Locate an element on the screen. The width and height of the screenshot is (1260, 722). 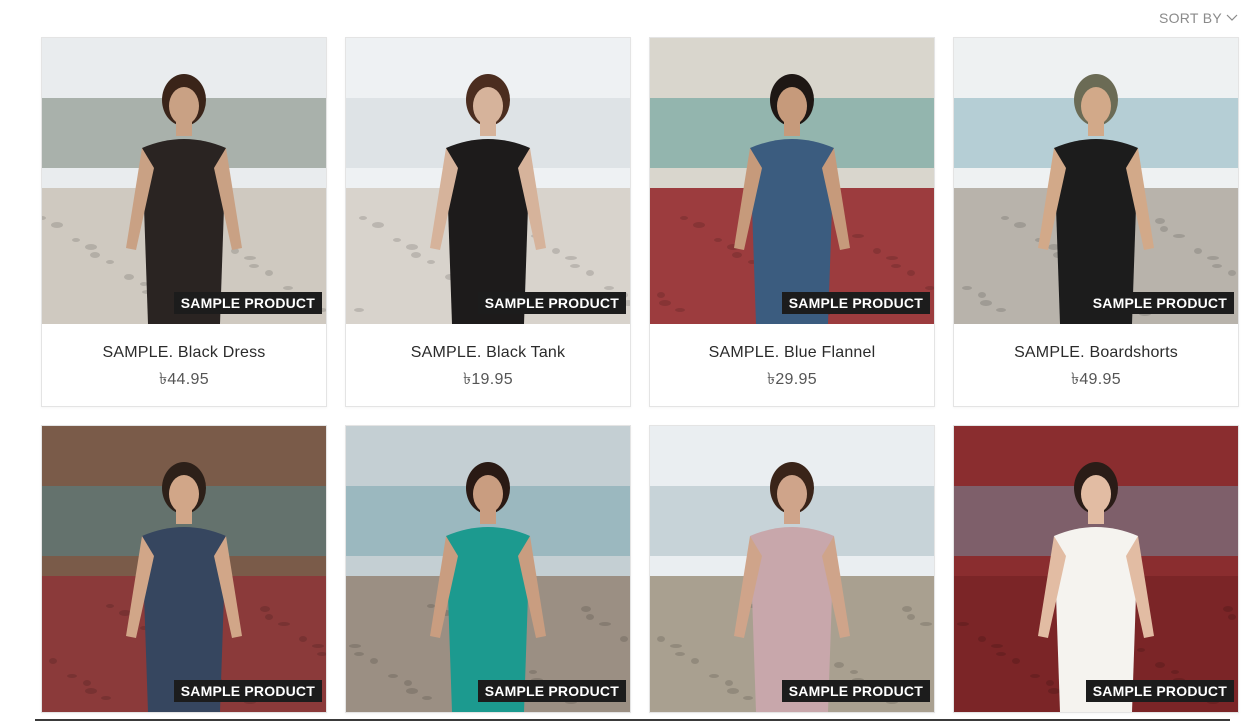
product-name: SAMPLE. Boardshorts is located at coordinates (1096, 353).